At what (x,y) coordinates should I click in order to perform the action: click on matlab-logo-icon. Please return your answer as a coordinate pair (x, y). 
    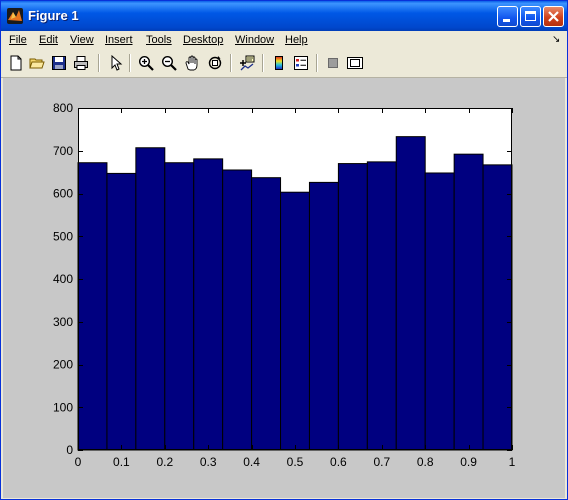
    Looking at the image, I should click on (15, 16).